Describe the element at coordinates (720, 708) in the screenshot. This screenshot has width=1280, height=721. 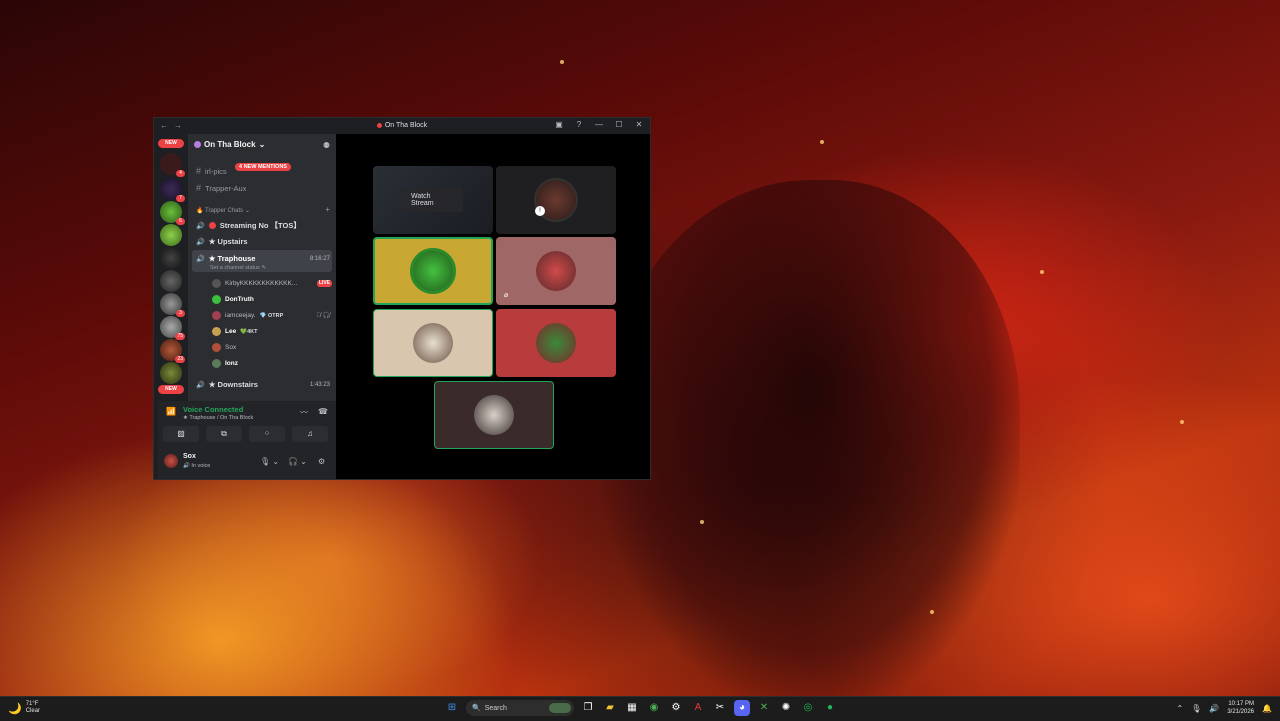
I see `capcut-icon: ✂` at that location.